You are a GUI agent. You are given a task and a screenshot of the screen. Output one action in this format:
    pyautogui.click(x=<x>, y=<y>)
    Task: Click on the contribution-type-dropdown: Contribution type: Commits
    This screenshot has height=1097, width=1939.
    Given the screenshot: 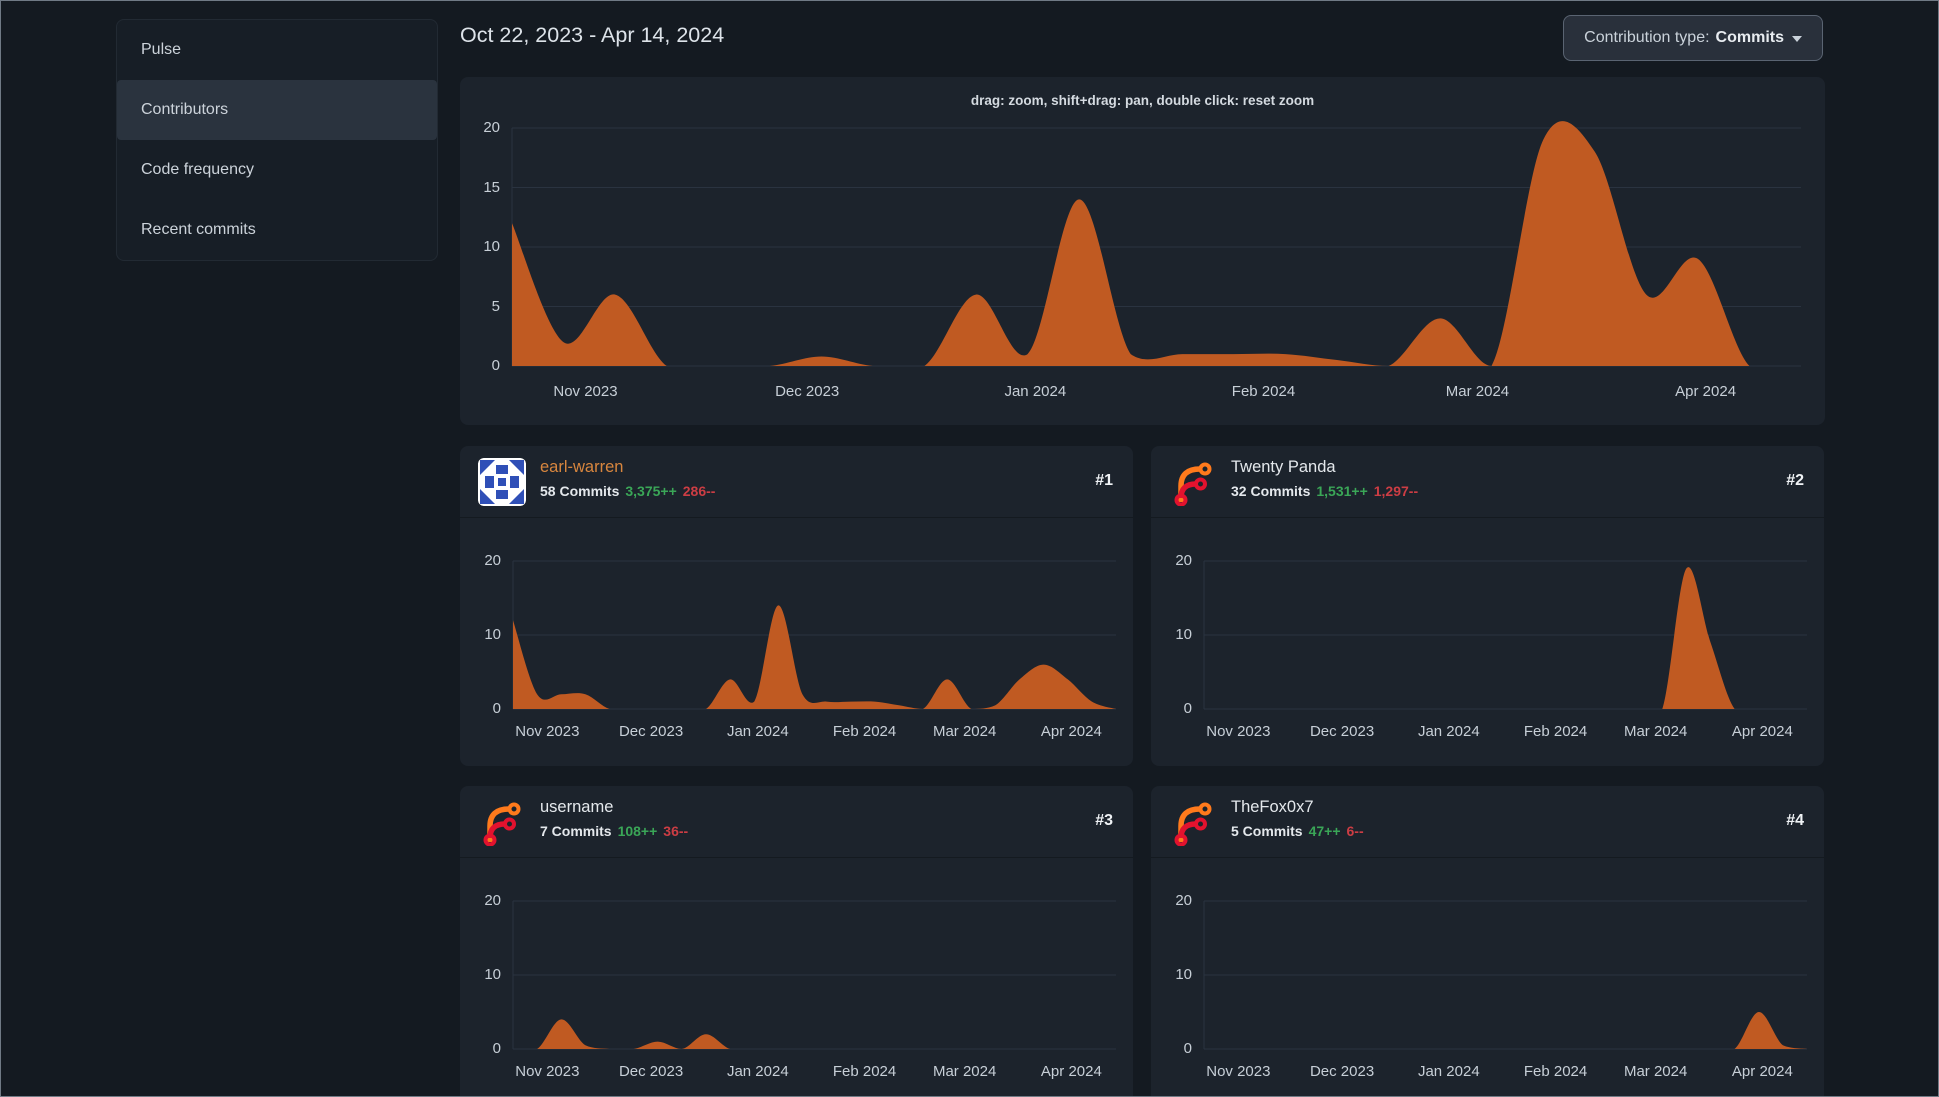 What is the action you would take?
    pyautogui.click(x=1693, y=38)
    